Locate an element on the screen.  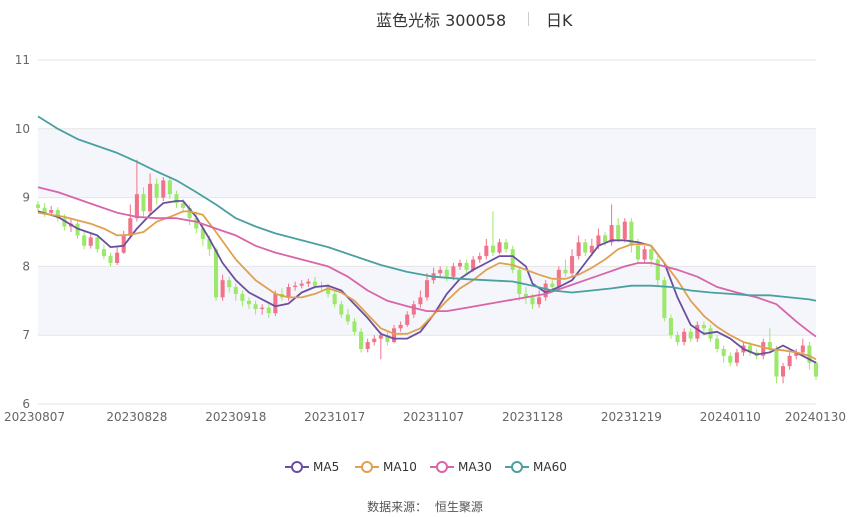
legend-swatch-ma5 is located at coordinates (297, 467).